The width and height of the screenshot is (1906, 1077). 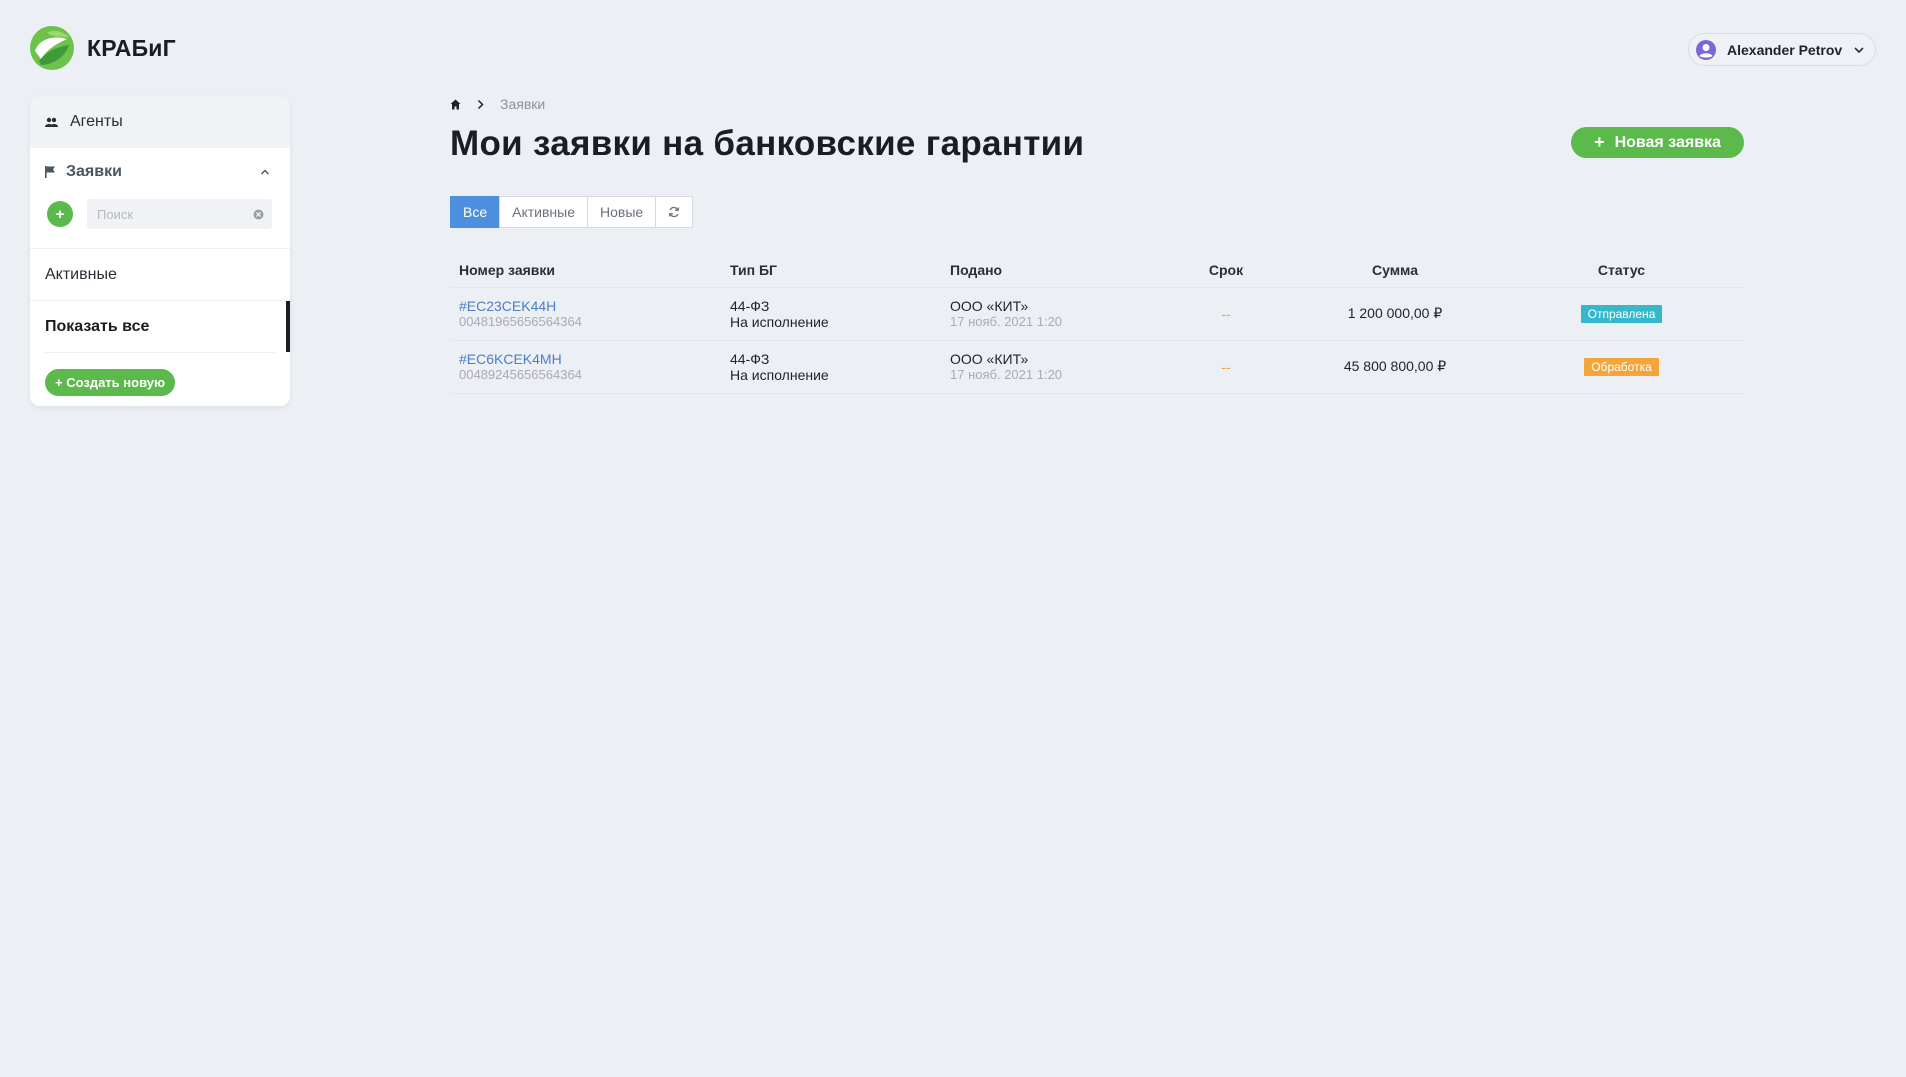 What do you see at coordinates (767, 143) in the screenshot?
I see `page-title: Мои заявки на банковские гарантии` at bounding box center [767, 143].